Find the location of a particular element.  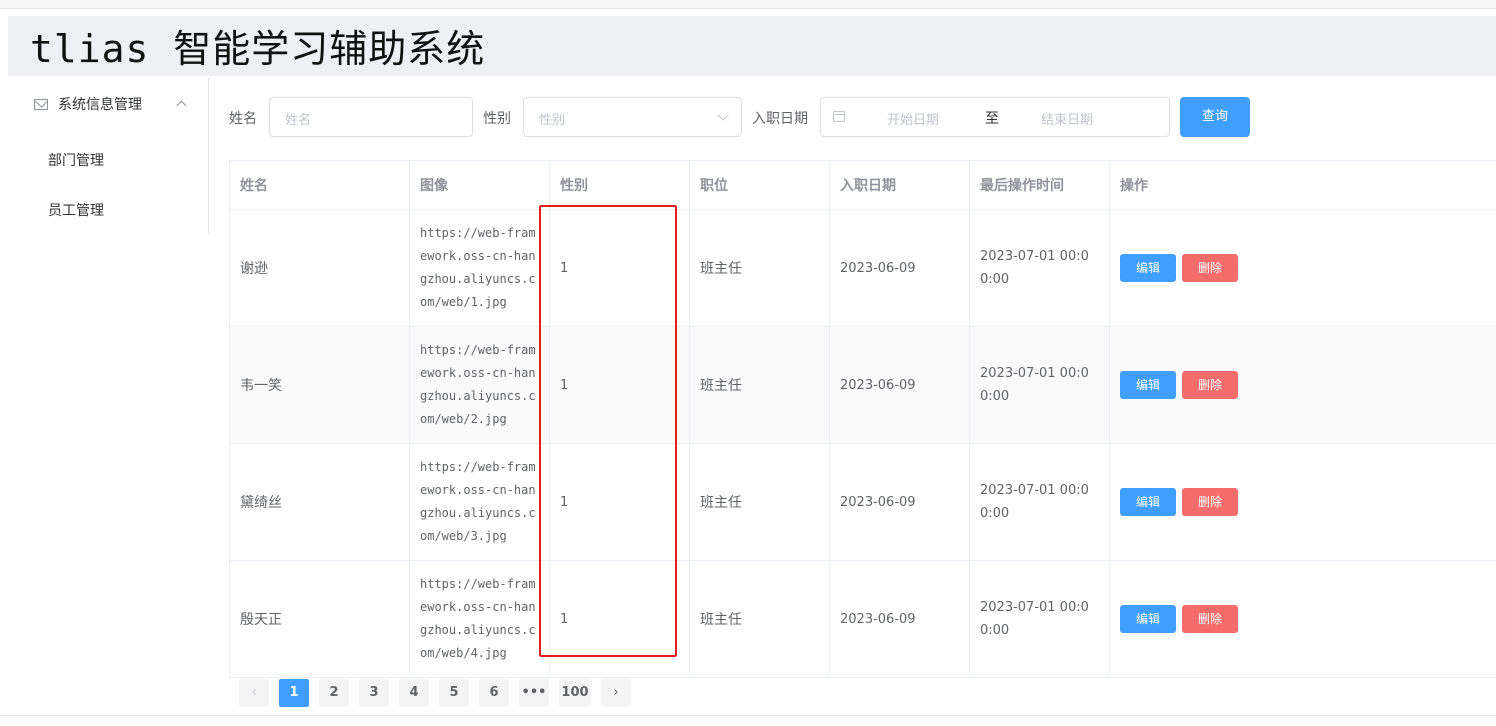

page-button: 2 is located at coordinates (334, 693).